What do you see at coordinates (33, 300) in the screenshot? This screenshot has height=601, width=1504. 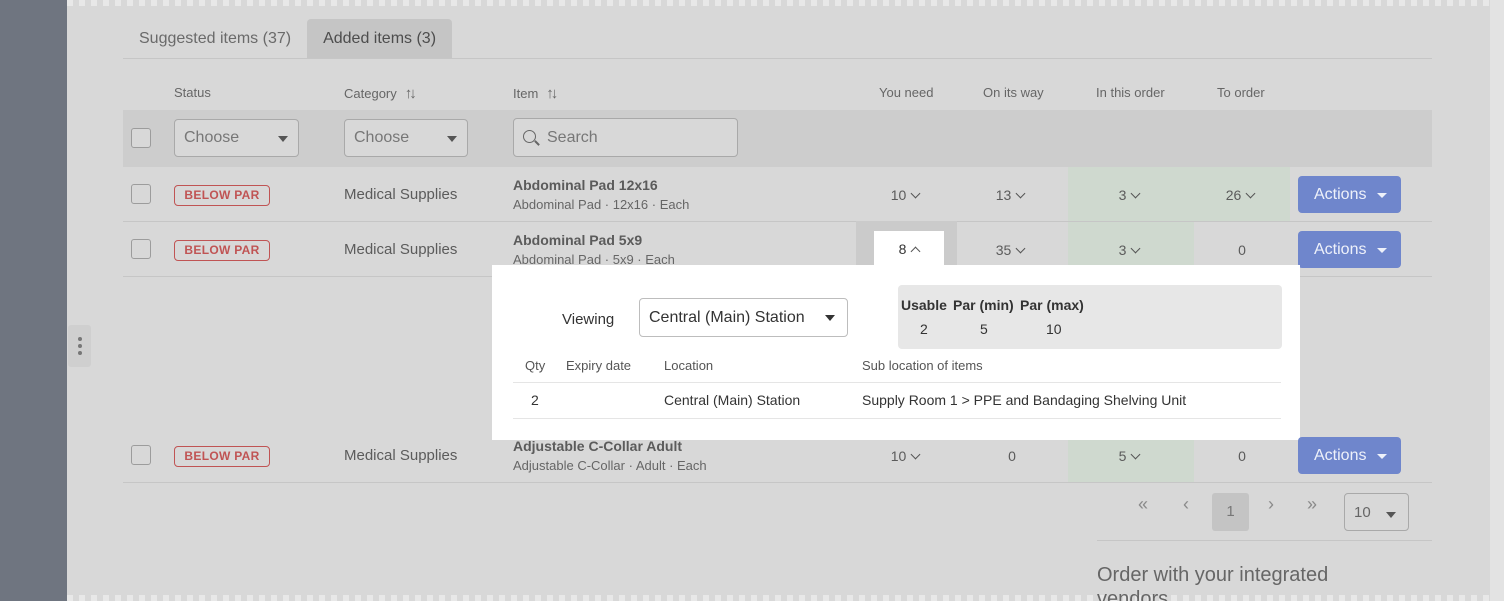 I see `left-sidebar` at bounding box center [33, 300].